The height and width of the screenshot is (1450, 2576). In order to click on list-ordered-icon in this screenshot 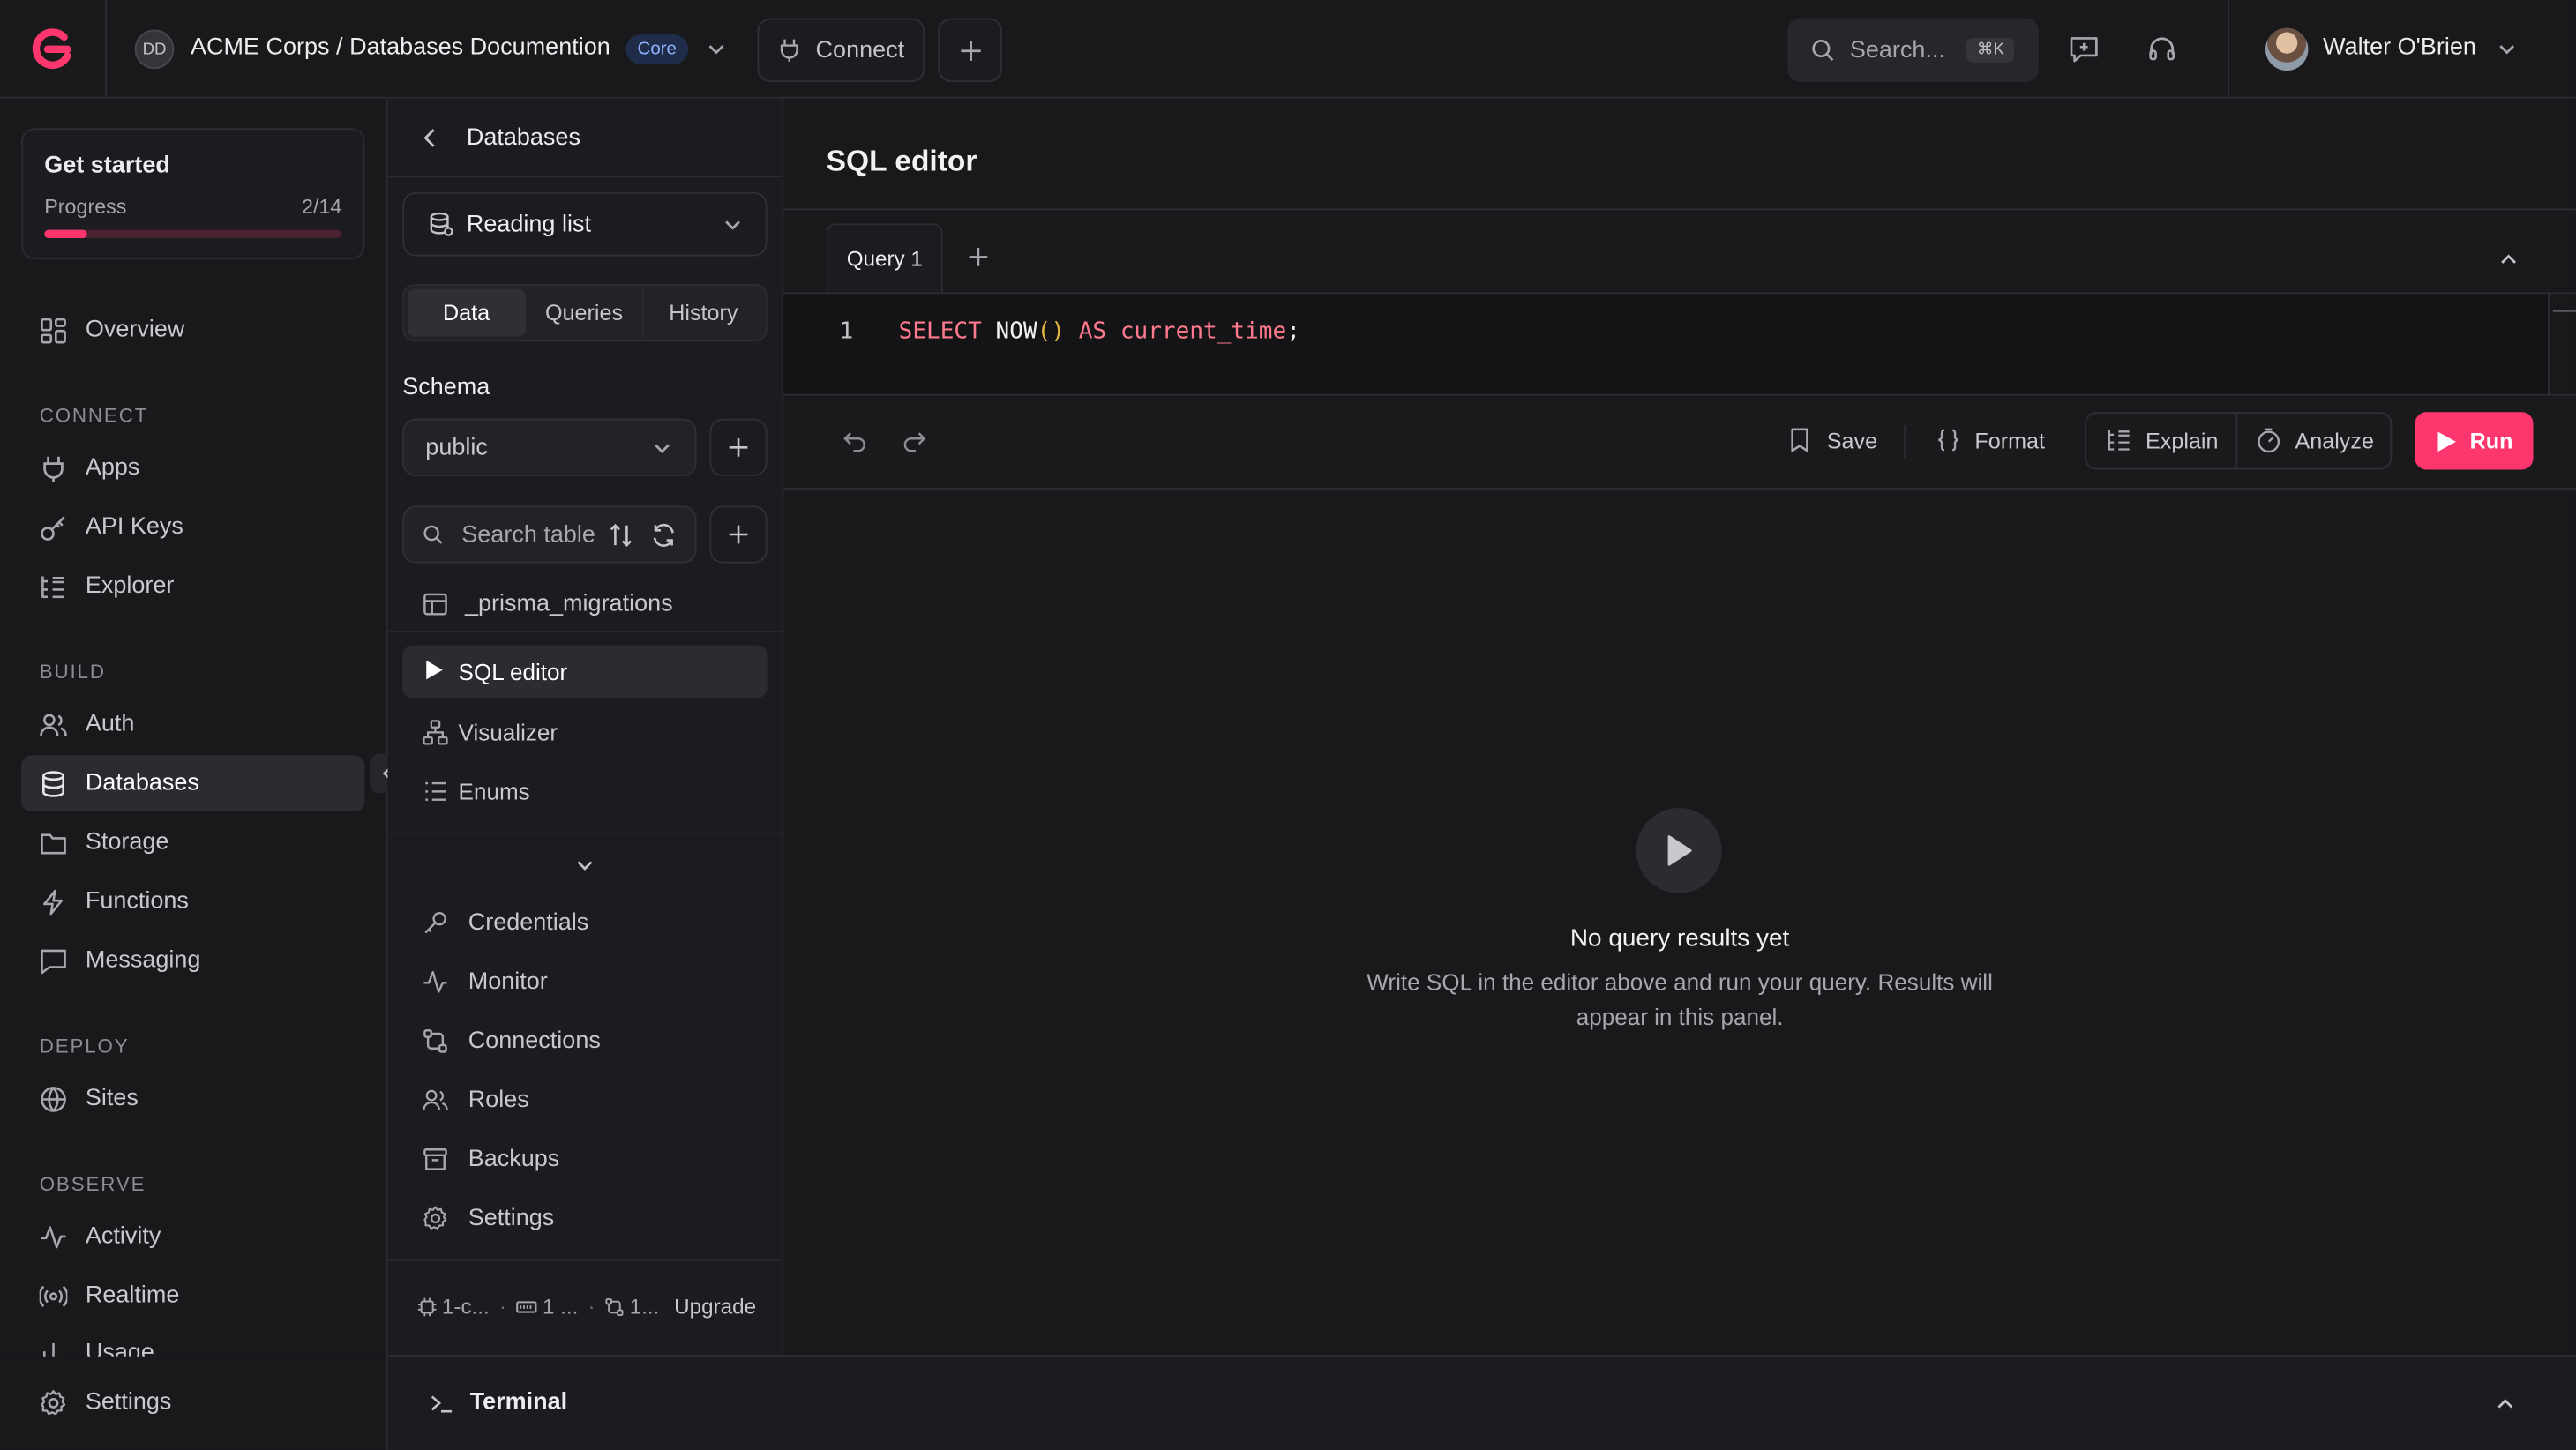, I will do `click(436, 791)`.